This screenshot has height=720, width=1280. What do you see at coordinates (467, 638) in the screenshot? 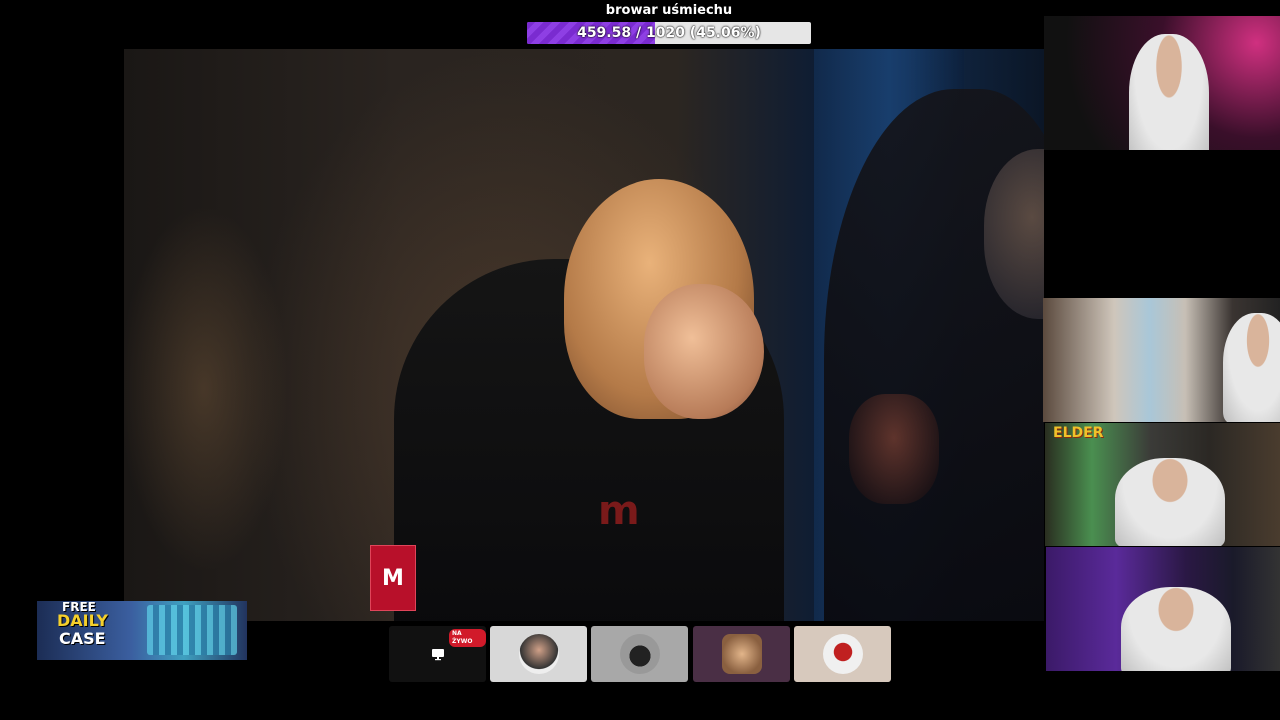
I see `live-badge: NA ŻYWO` at bounding box center [467, 638].